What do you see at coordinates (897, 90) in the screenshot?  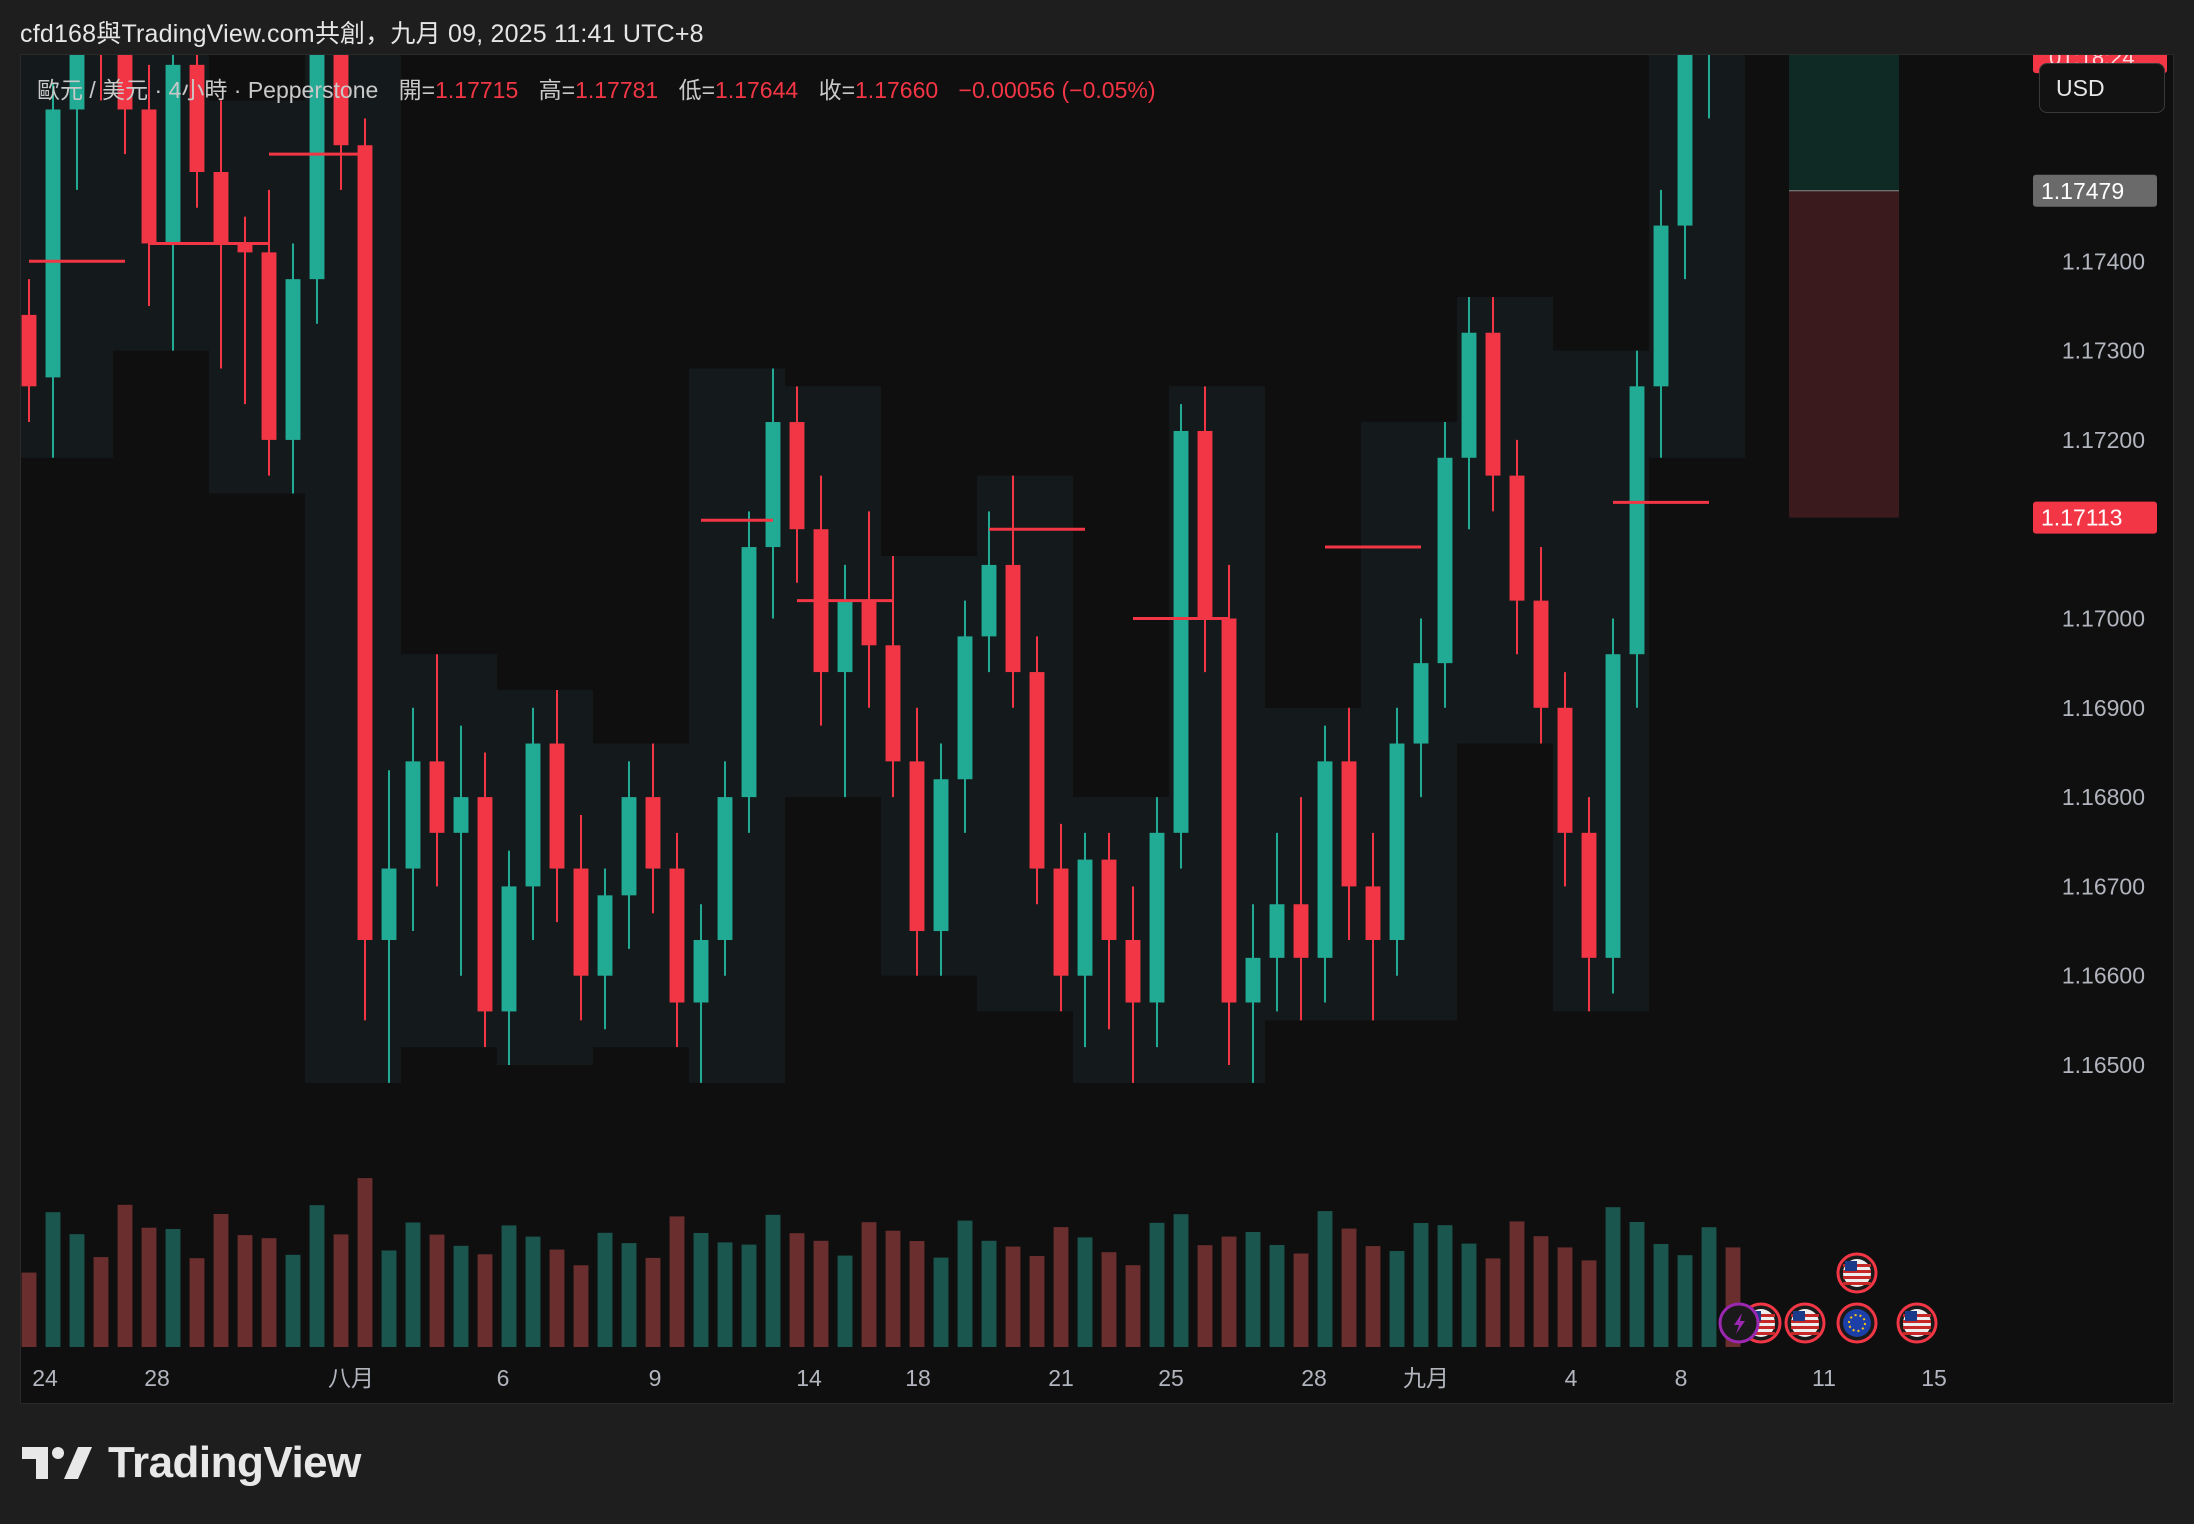 I see `close-value: 1.17660` at bounding box center [897, 90].